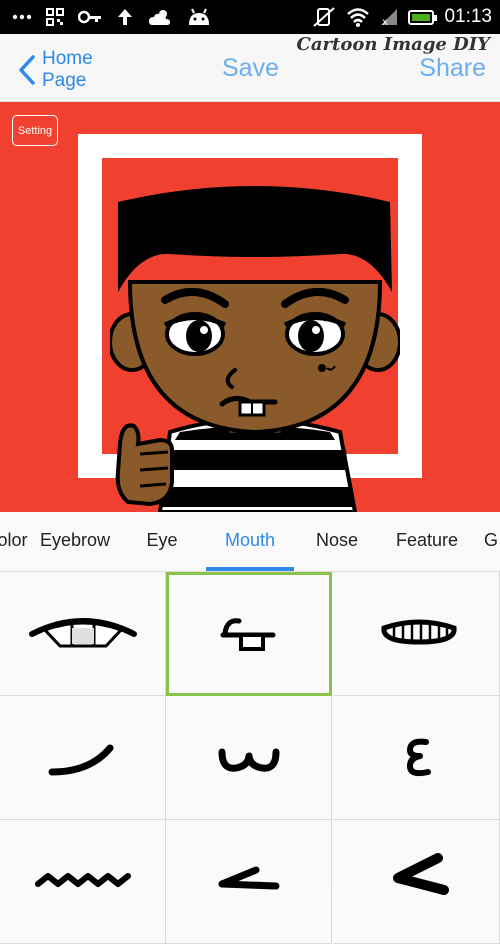 The width and height of the screenshot is (500, 944). Describe the element at coordinates (144, 465) in the screenshot. I see `thumbs-up-hand` at that location.